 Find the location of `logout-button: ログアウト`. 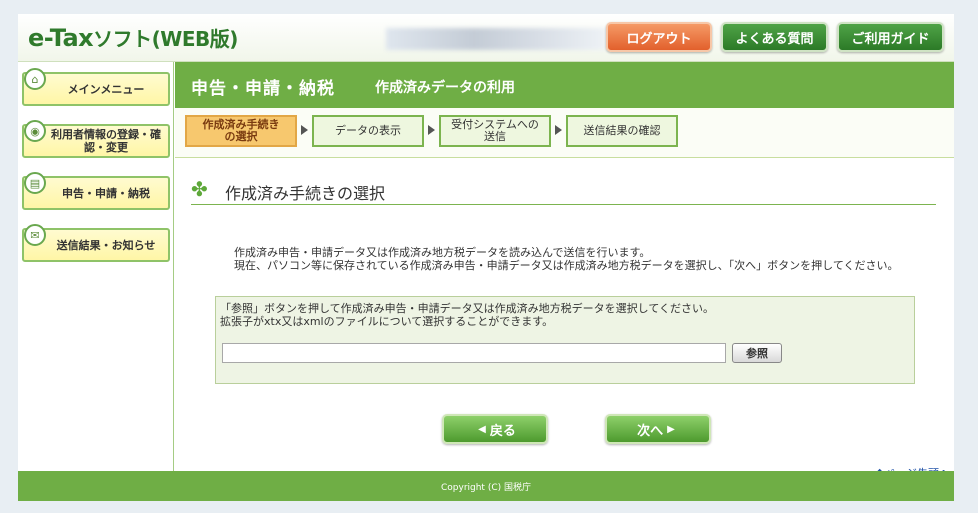

logout-button: ログアウト is located at coordinates (659, 37).